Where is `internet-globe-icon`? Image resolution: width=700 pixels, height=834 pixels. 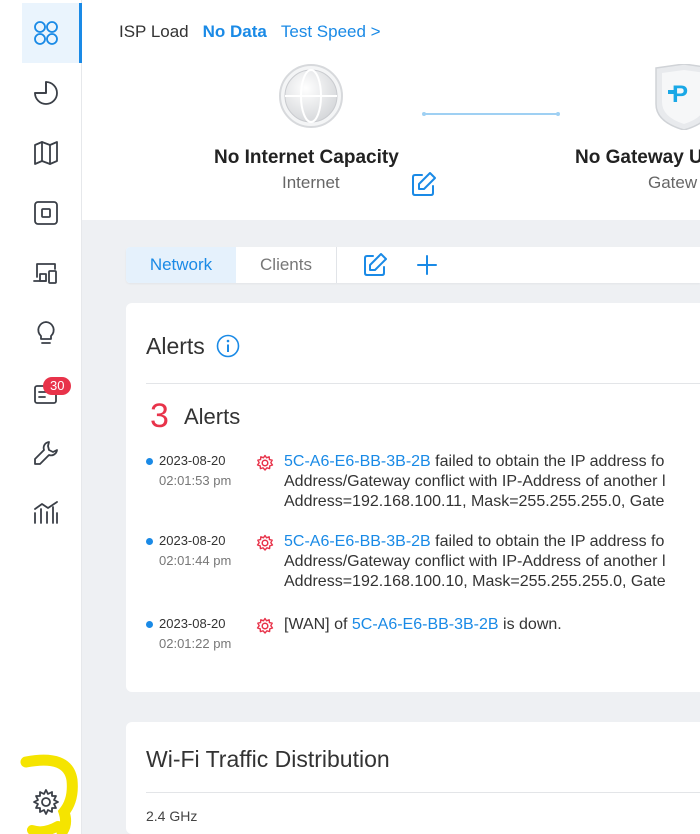
internet-globe-icon is located at coordinates (311, 96).